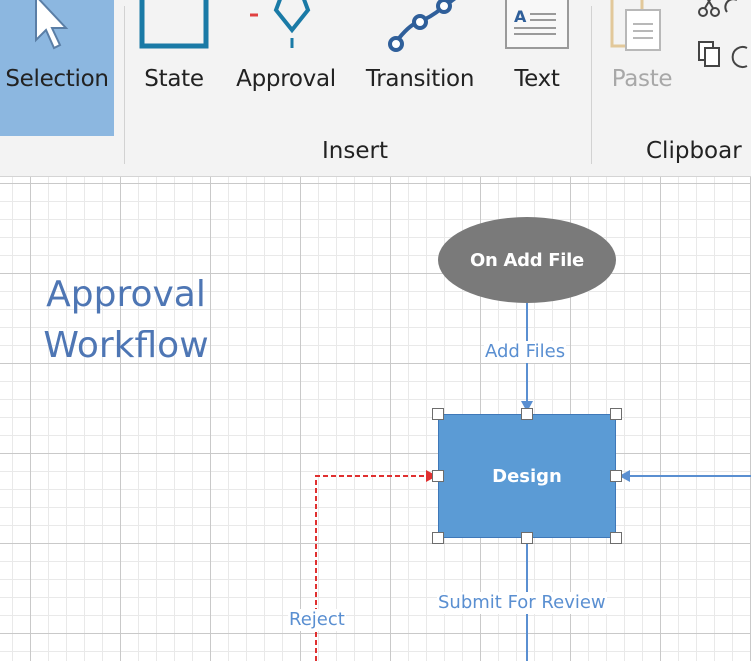 Image resolution: width=751 pixels, height=661 pixels. Describe the element at coordinates (286, 79) in the screenshot. I see `approval-label: Approval` at that location.